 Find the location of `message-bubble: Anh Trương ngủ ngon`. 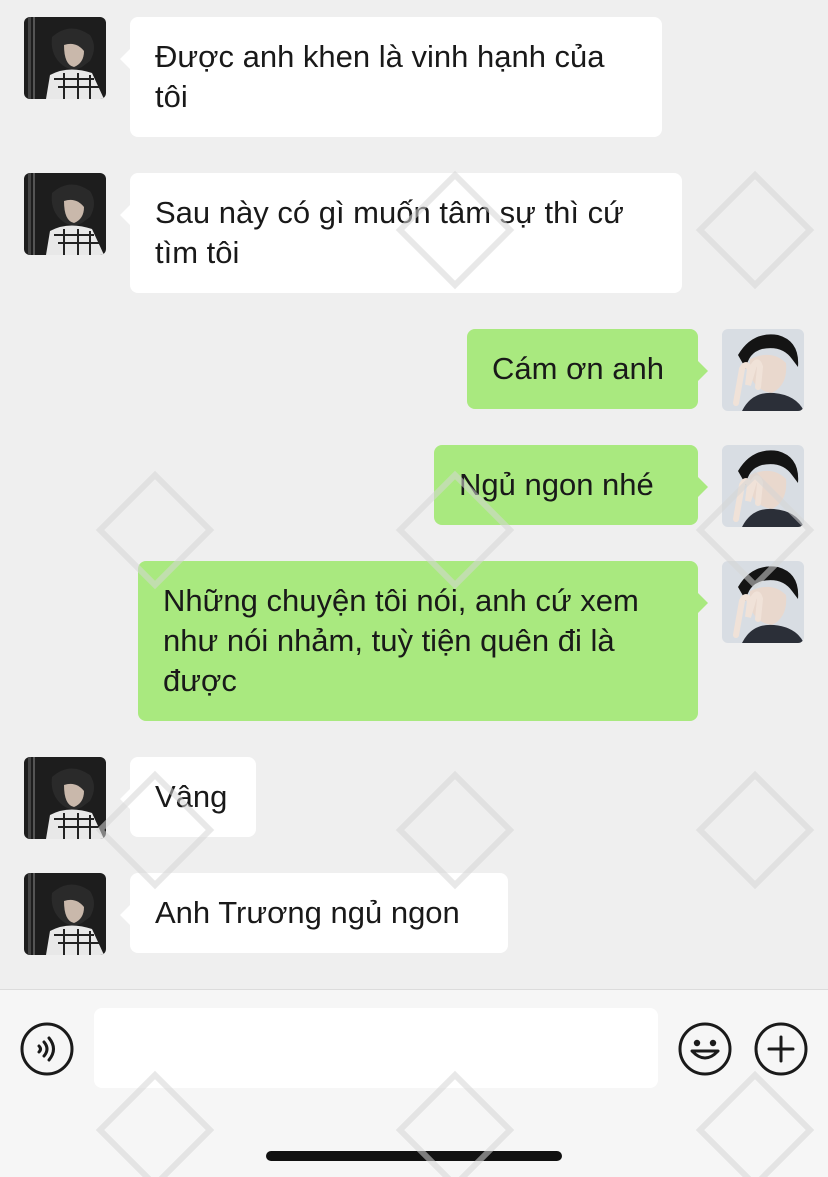

message-bubble: Anh Trương ngủ ngon is located at coordinates (314, 913).